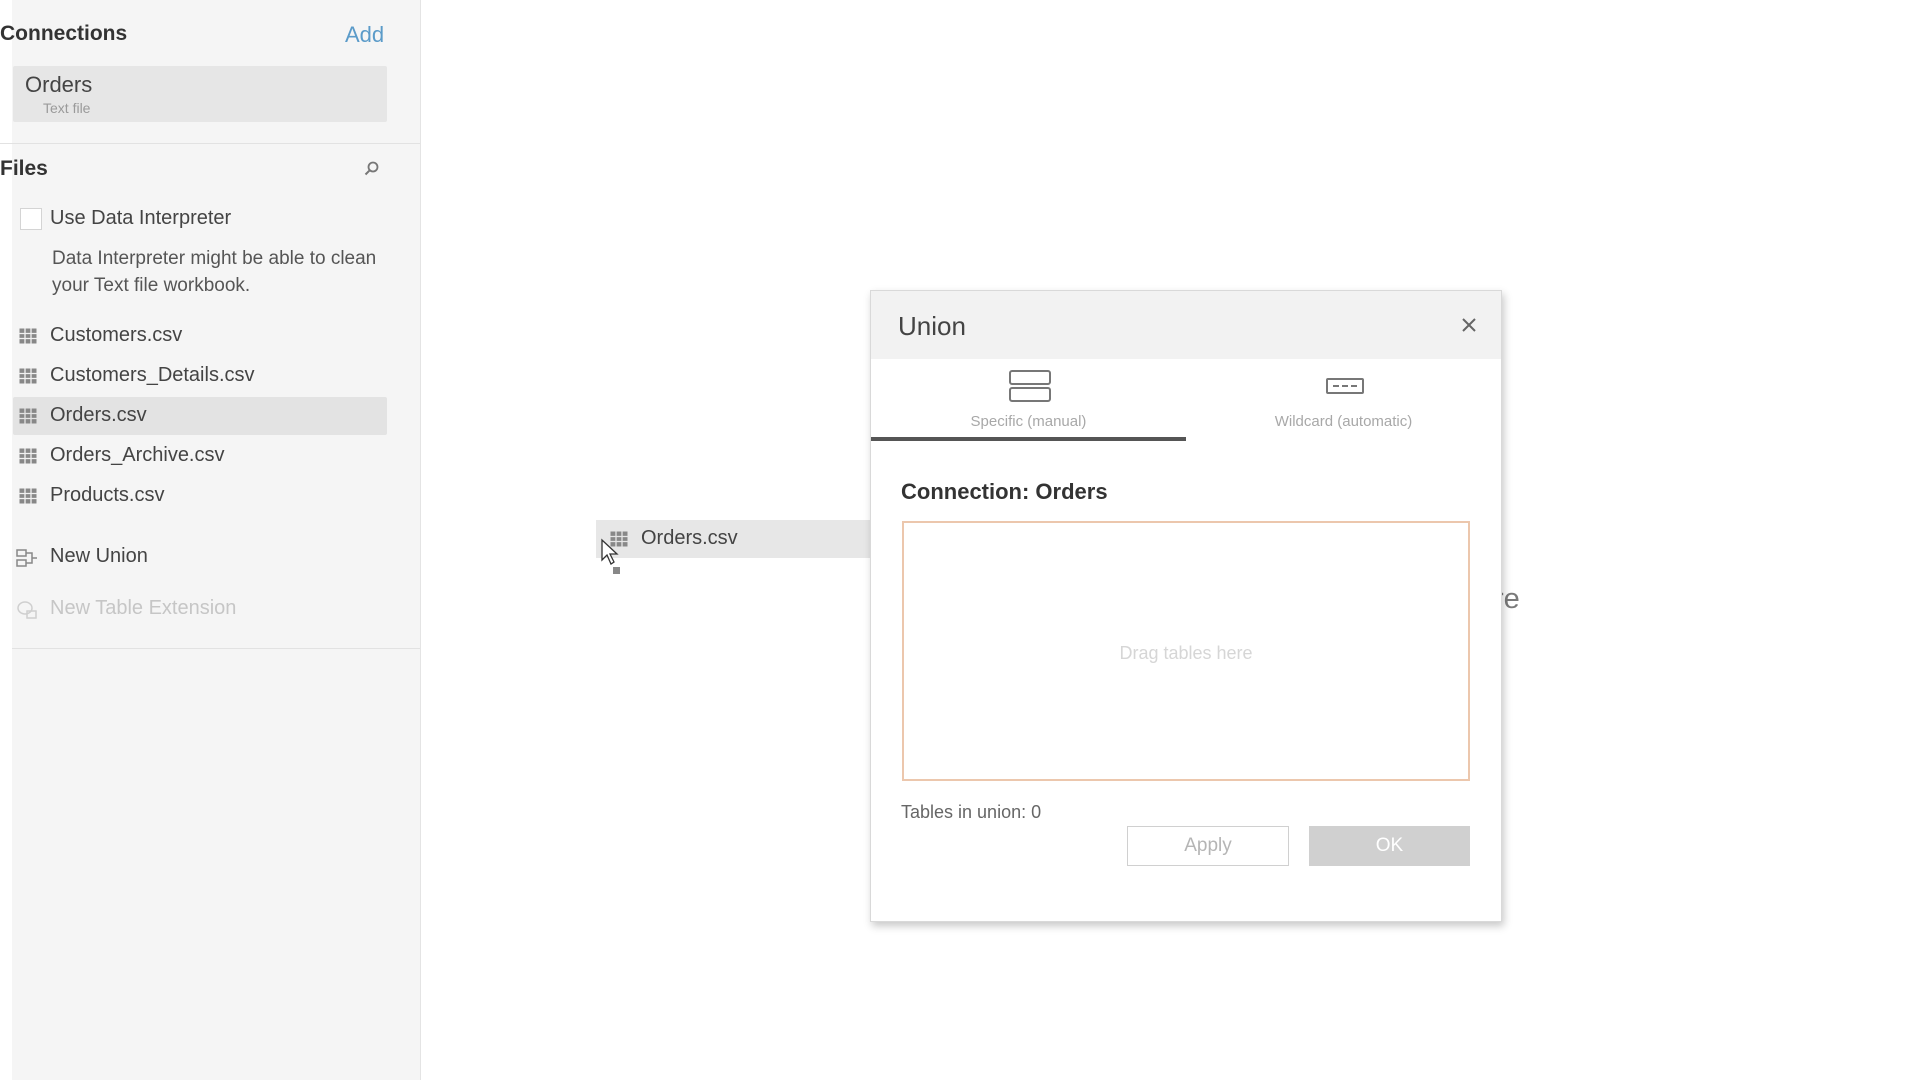 Image resolution: width=1920 pixels, height=1080 pixels. What do you see at coordinates (200, 416) in the screenshot?
I see `file-item-orders: Orders.csv` at bounding box center [200, 416].